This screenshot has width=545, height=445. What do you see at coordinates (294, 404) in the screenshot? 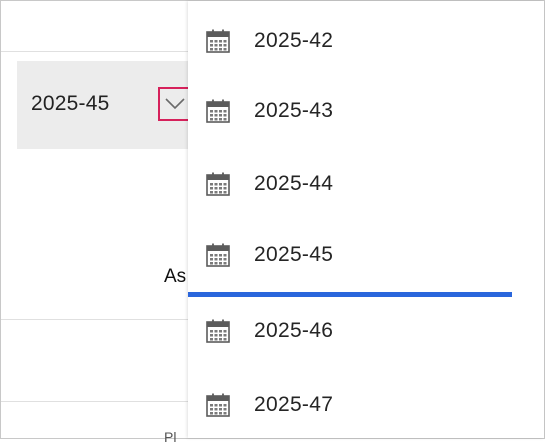
I see `week-option-label: 2025-47` at bounding box center [294, 404].